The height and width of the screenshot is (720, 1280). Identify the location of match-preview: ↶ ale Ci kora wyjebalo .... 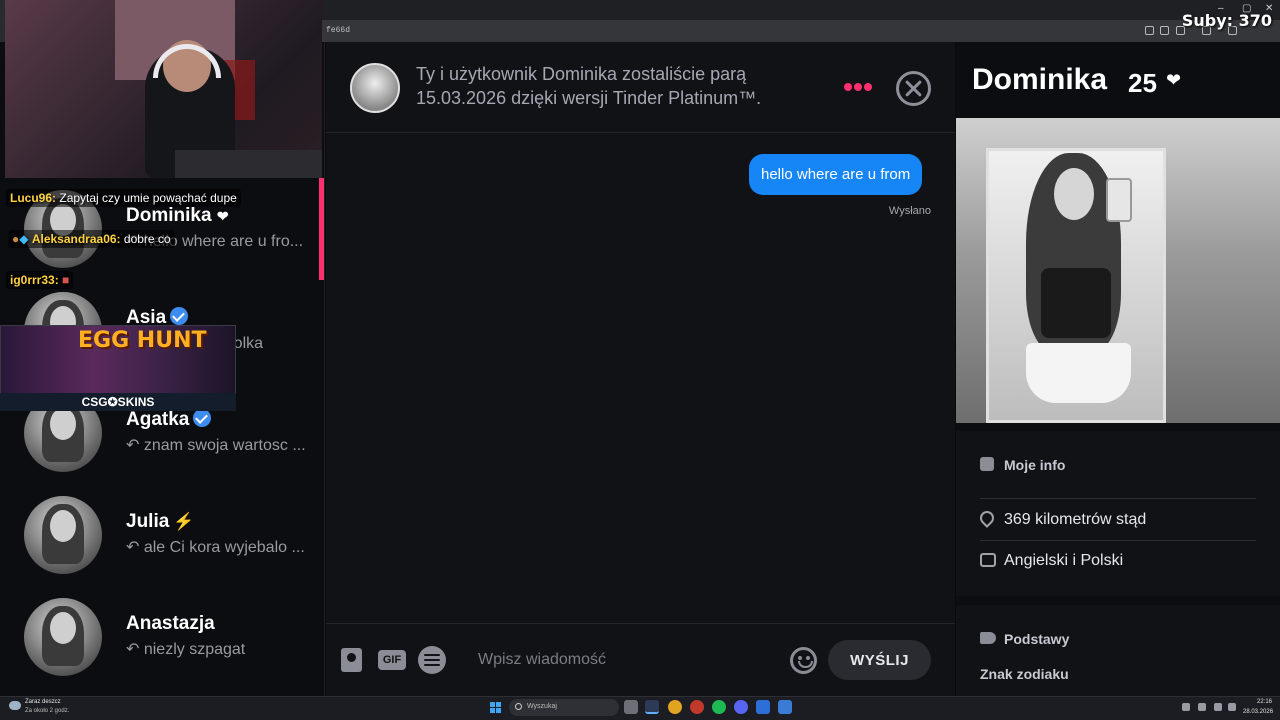
(215, 547).